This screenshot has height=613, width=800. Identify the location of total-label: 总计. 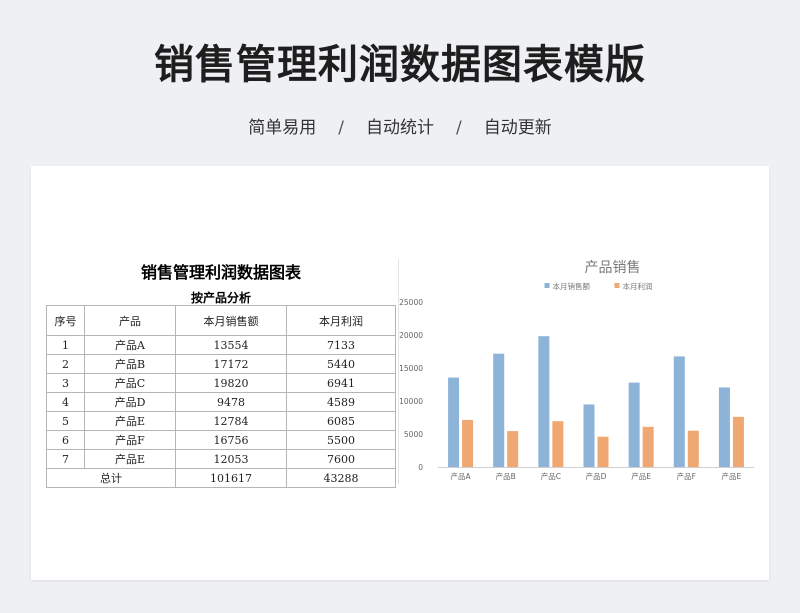
(111, 478).